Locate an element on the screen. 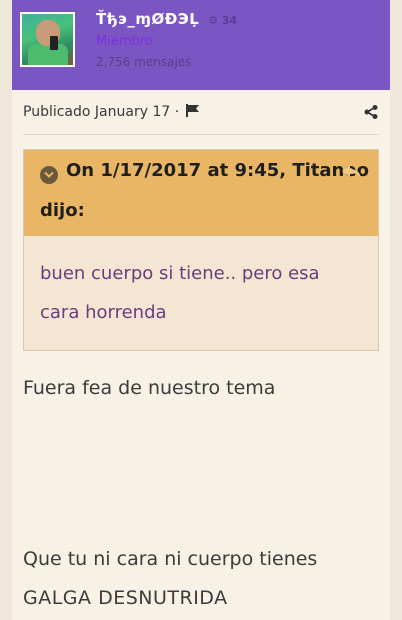 Image resolution: width=402 pixels, height=620 pixels. chevron-down-icon is located at coordinates (49, 175).